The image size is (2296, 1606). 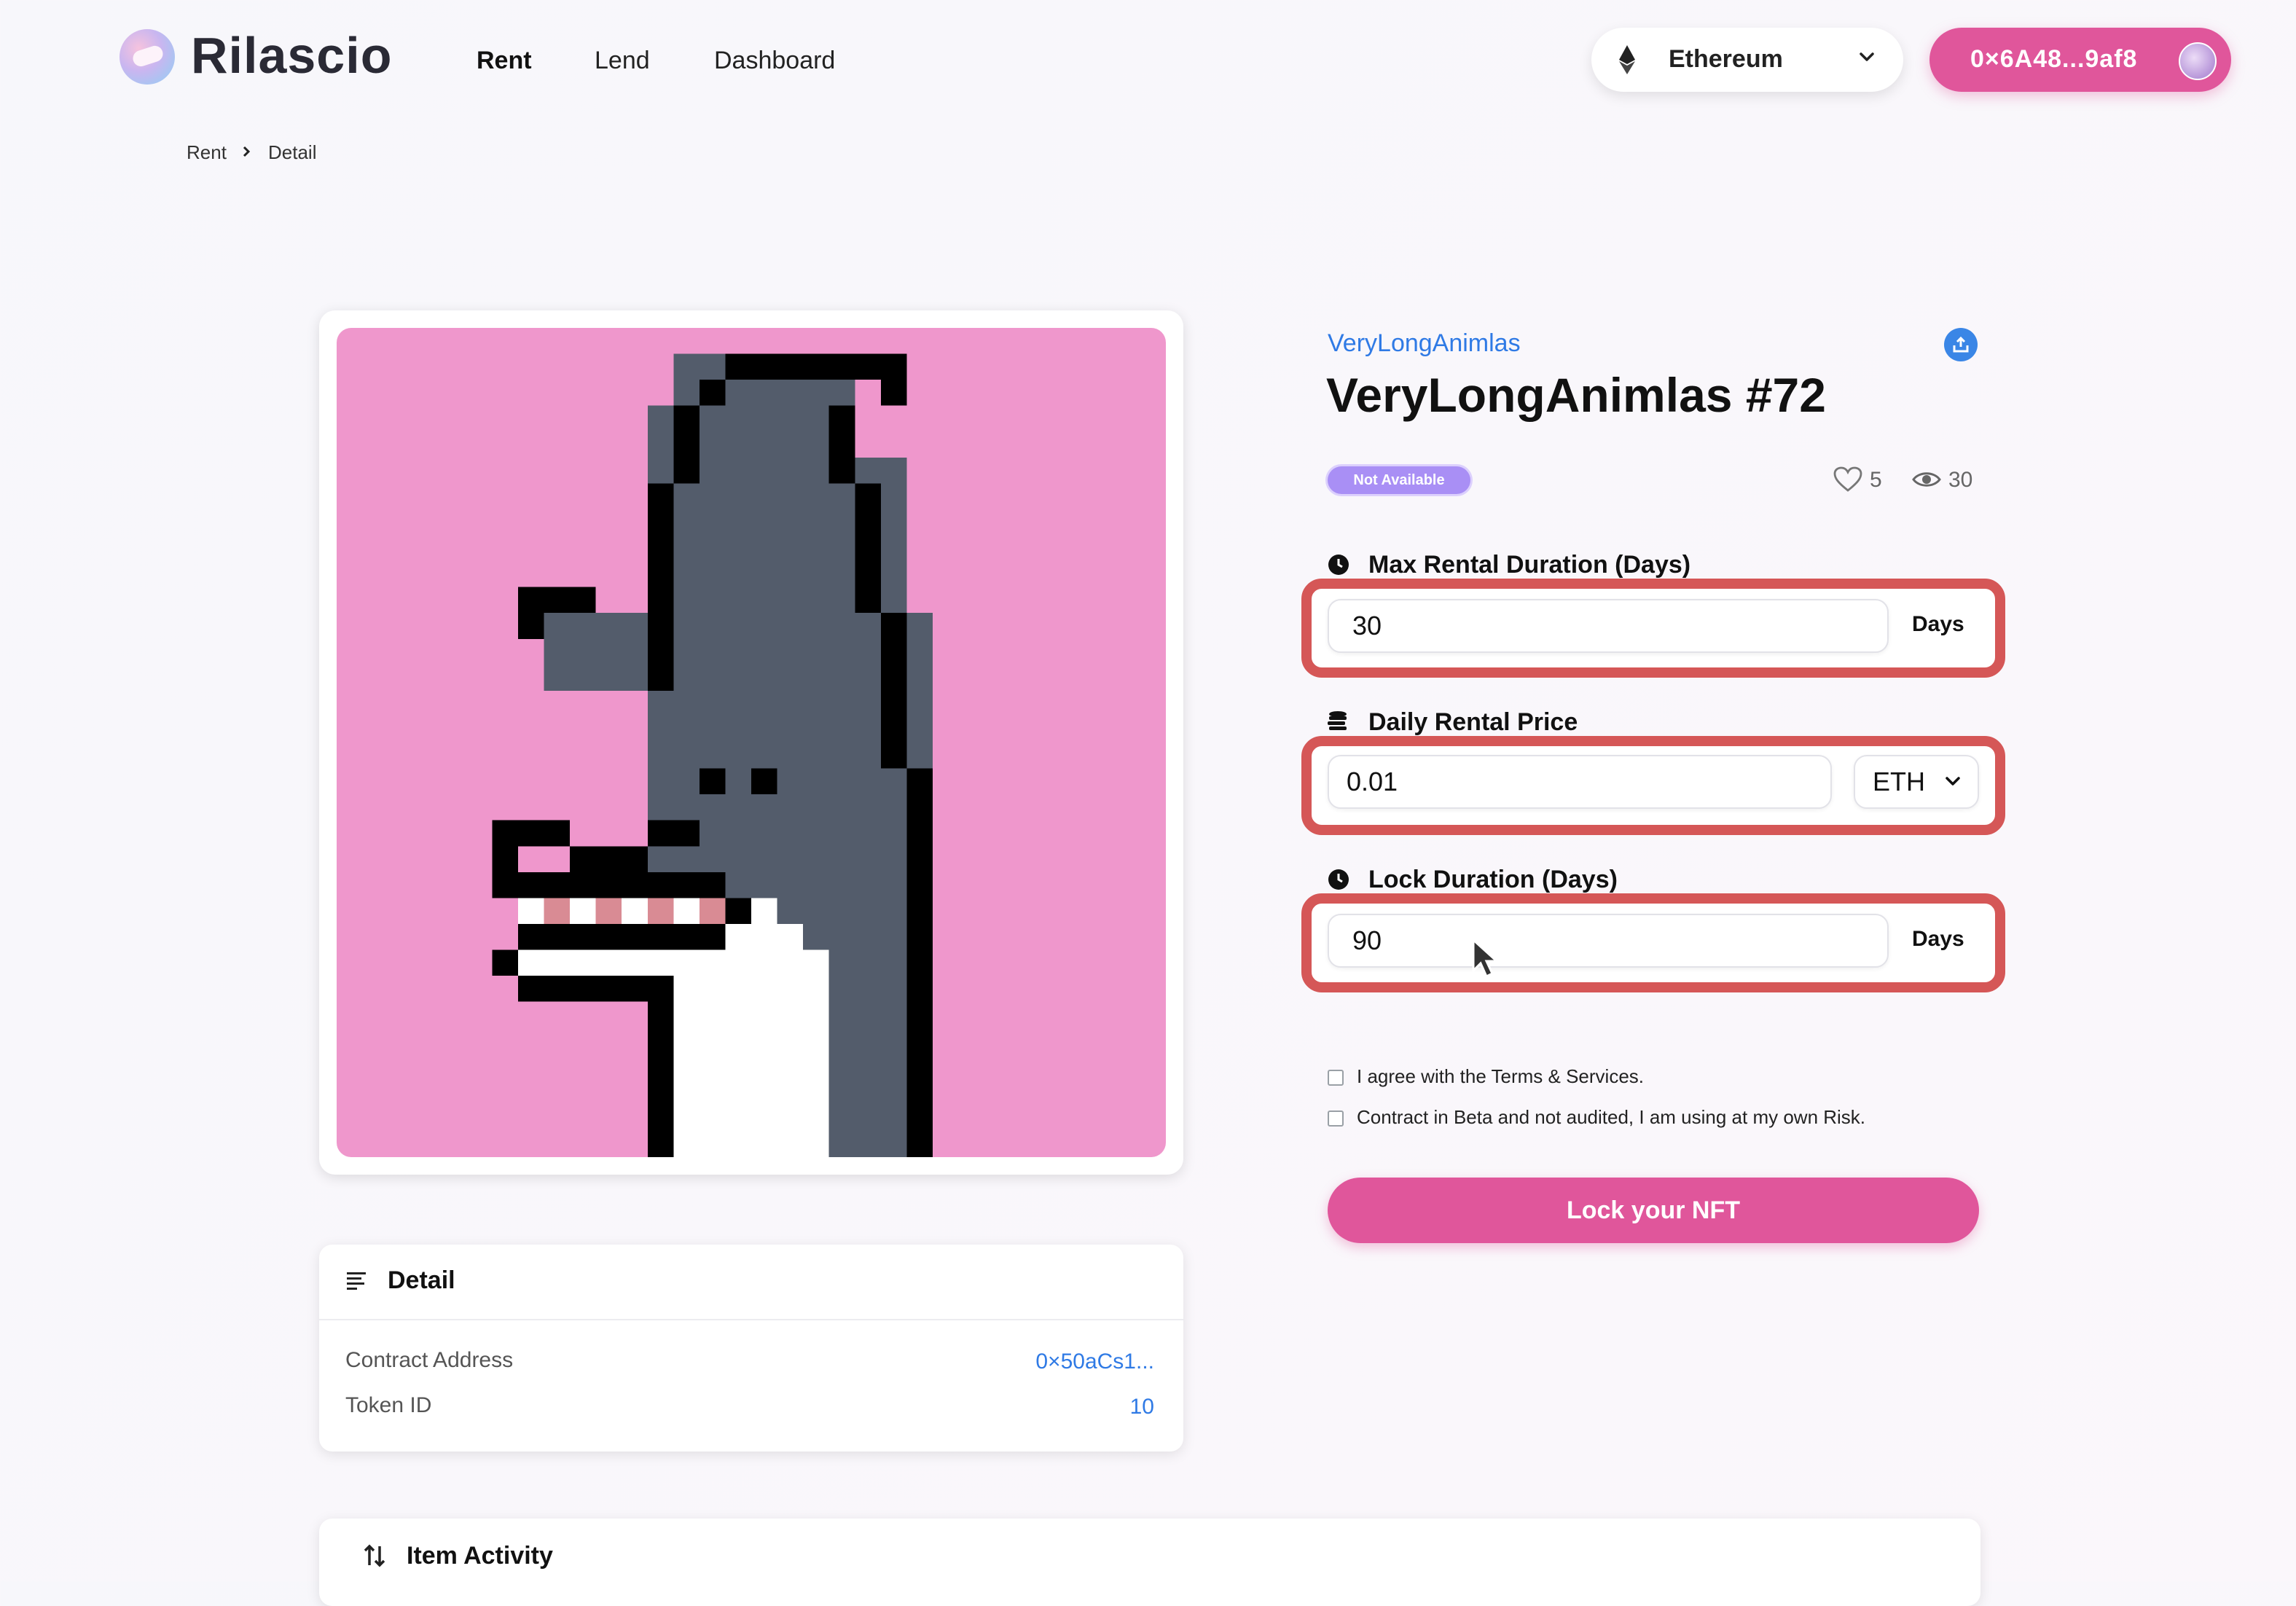 I want to click on lock-duration-label: Lock Duration (Days), so click(x=1493, y=879).